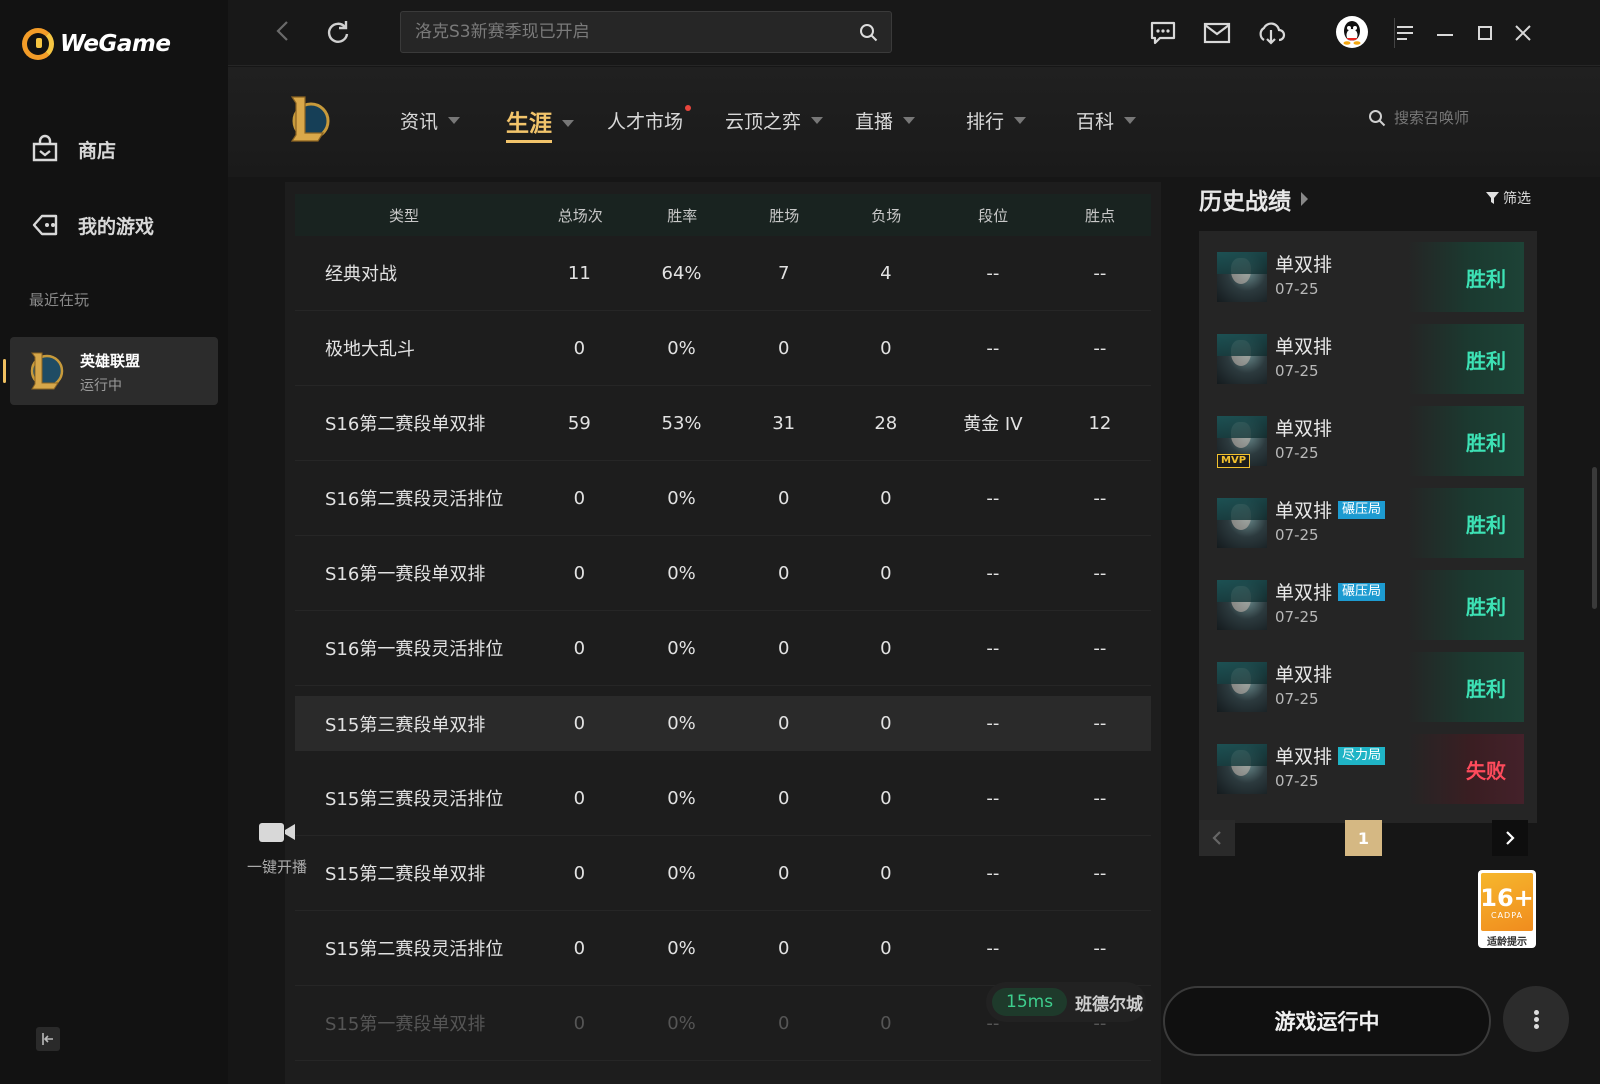  I want to click on menu-icon, so click(1405, 33).